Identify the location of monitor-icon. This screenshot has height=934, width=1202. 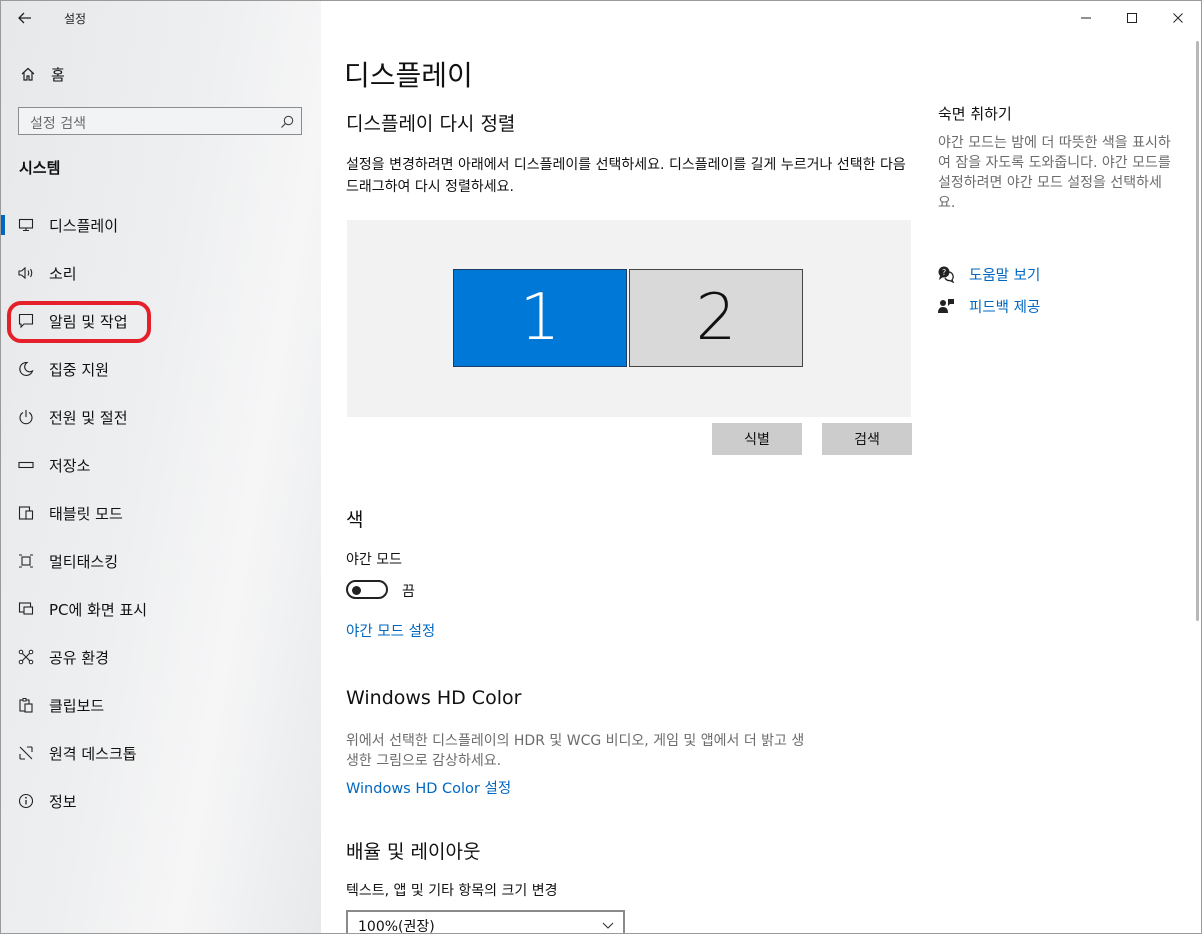
(26, 225).